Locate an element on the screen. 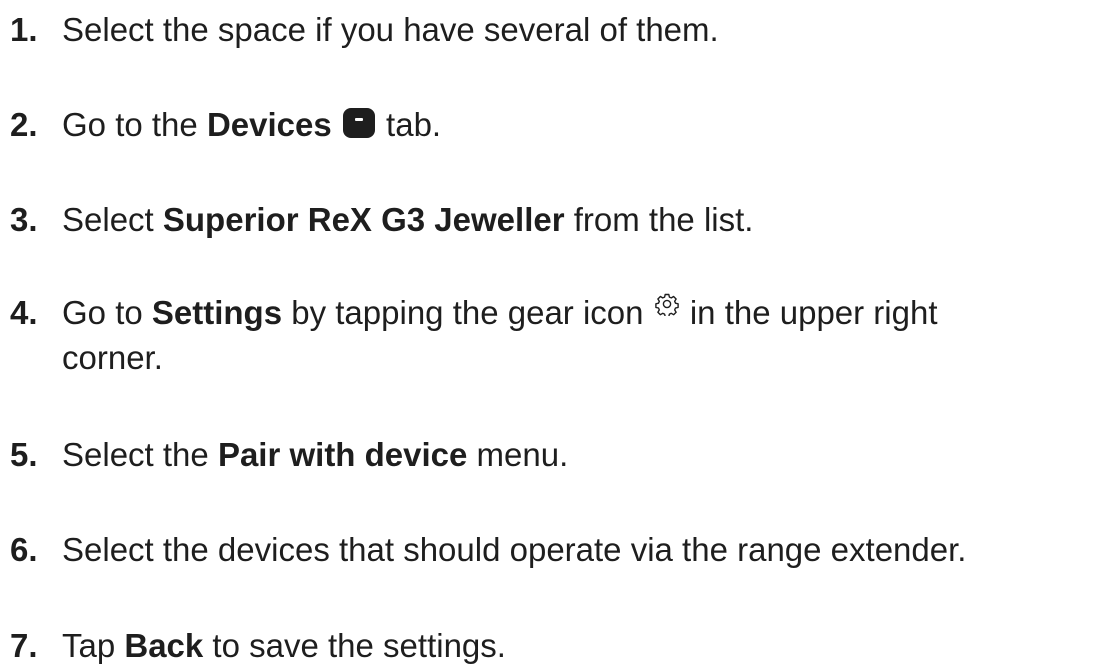 This screenshot has height=668, width=1105. devices-tab-label: Devices is located at coordinates (269, 124).